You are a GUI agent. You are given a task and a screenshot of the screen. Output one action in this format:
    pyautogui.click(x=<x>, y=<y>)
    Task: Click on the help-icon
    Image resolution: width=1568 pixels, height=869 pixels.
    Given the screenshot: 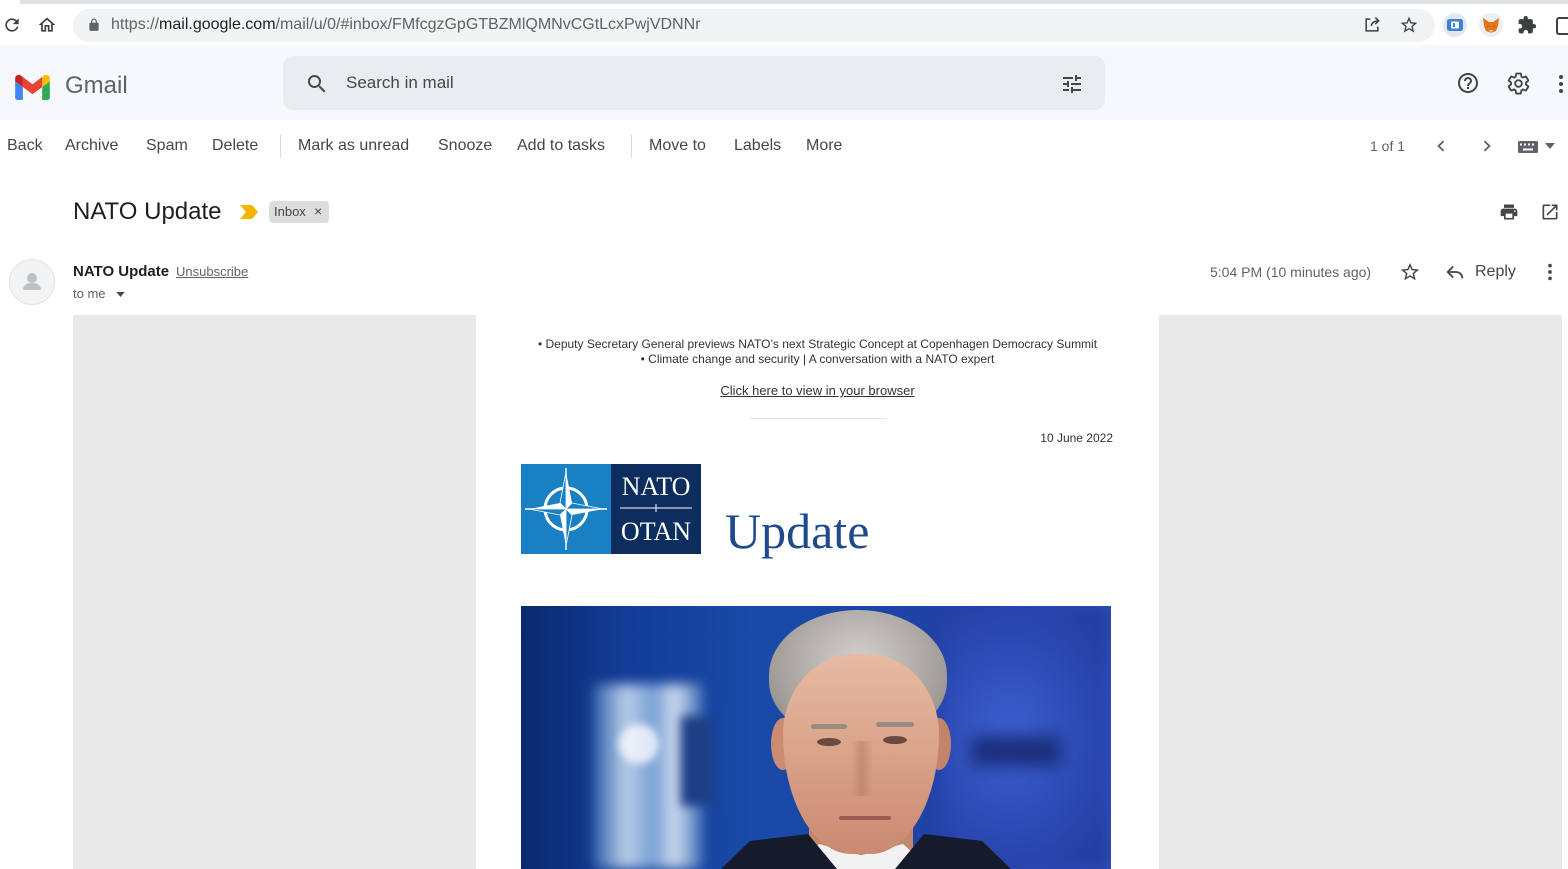 What is the action you would take?
    pyautogui.click(x=1468, y=83)
    